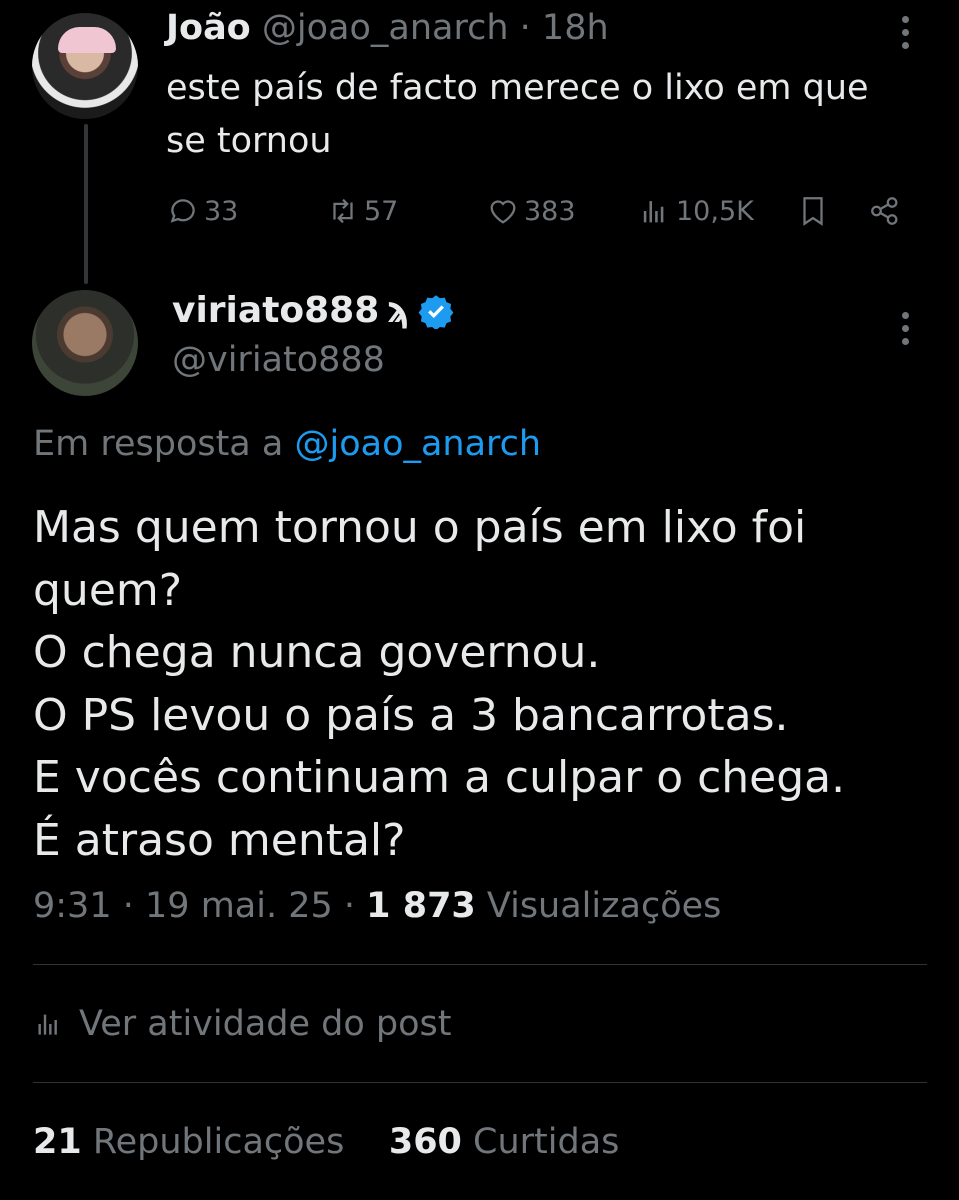  I want to click on like-button: 383, so click(531, 211).